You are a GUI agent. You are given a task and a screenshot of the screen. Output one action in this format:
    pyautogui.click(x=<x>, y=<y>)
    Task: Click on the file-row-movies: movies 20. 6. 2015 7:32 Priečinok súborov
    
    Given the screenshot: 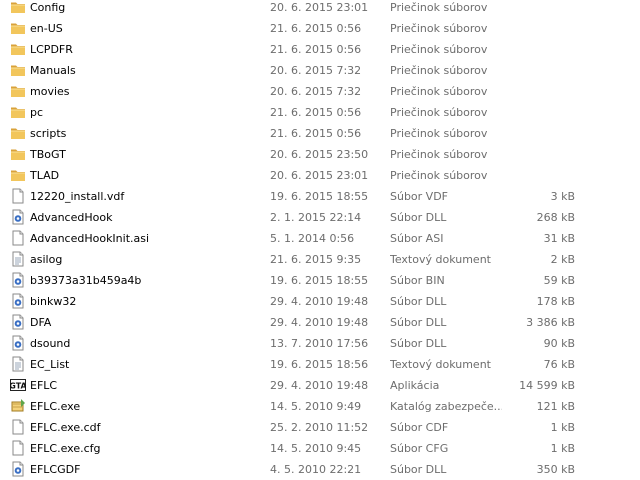 What is the action you would take?
    pyautogui.click(x=320, y=91)
    